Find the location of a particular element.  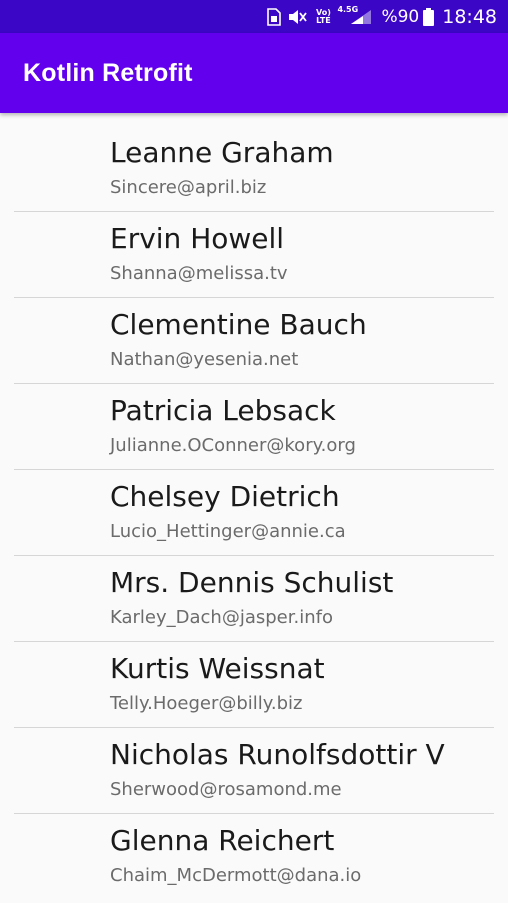

user-name: Clementine Bauch is located at coordinates (238, 324).